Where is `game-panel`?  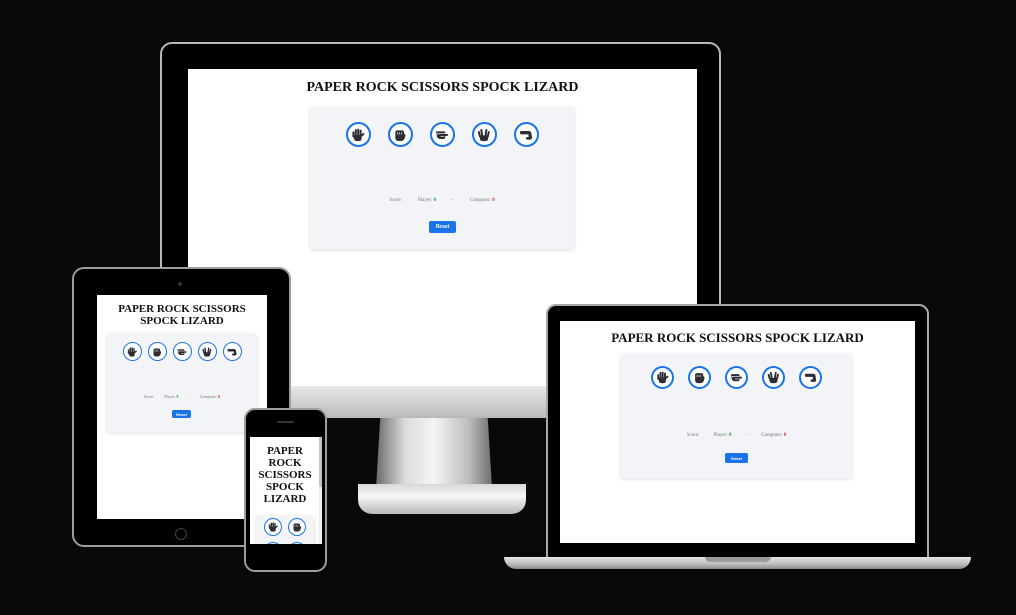
game-panel is located at coordinates (285, 530).